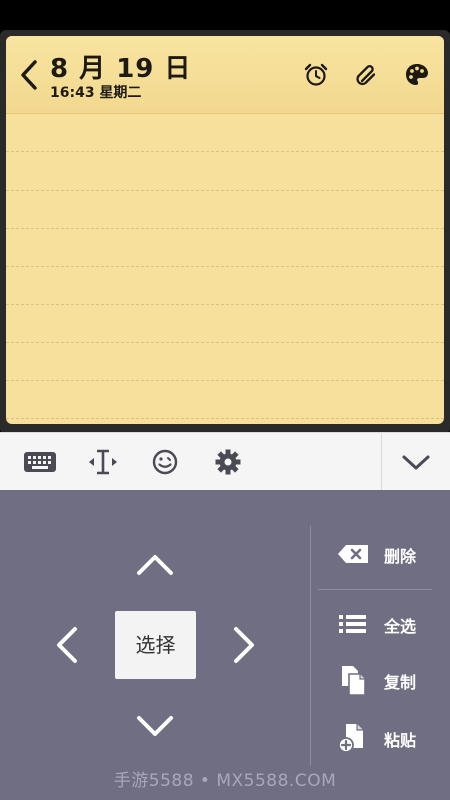 This screenshot has width=450, height=800. What do you see at coordinates (245, 645) in the screenshot?
I see `arrow-right-icon` at bounding box center [245, 645].